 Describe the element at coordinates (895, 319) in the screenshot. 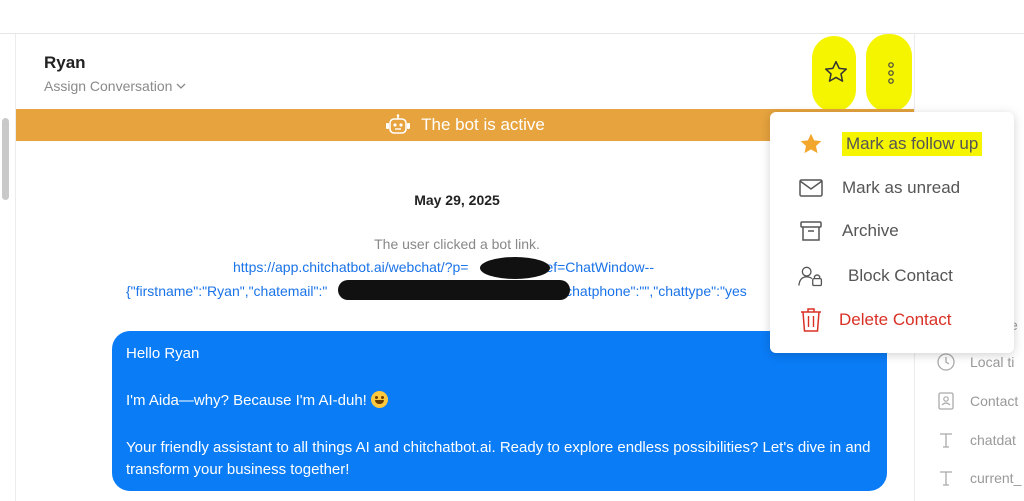

I see `menu-item-label: Delete Contact` at that location.